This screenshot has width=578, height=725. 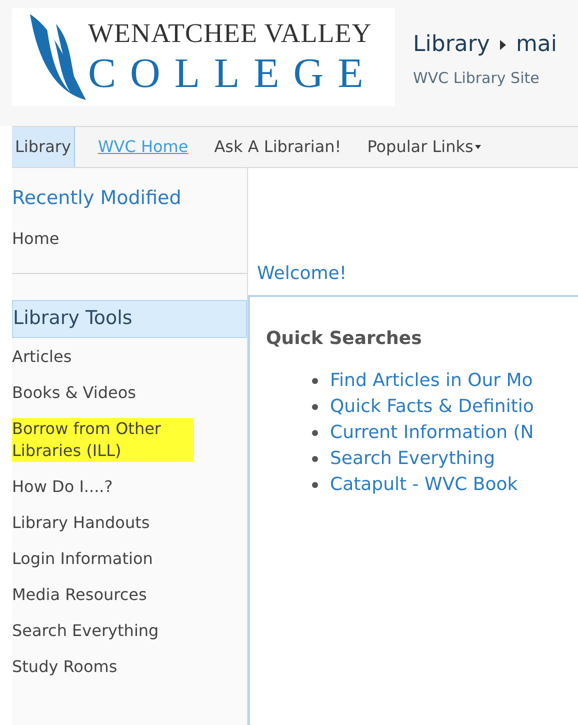 I want to click on site-subtitle: WVC Library Site, so click(x=476, y=78).